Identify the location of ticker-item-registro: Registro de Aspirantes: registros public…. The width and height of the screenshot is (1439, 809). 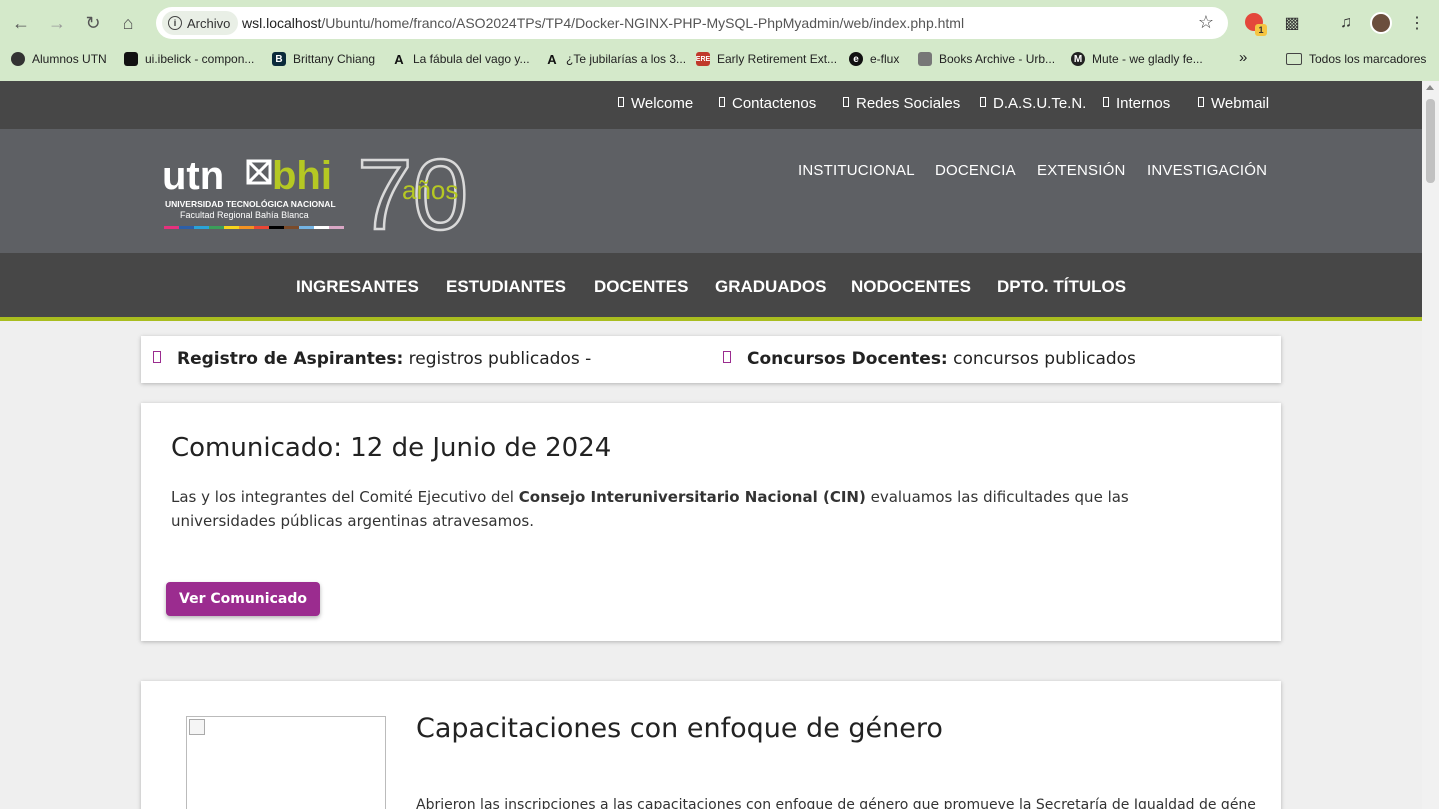
(372, 359).